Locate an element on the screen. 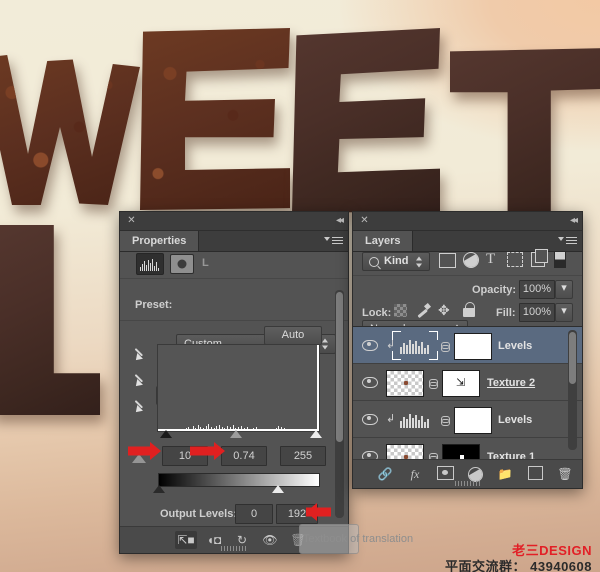 The image size is (600, 572). group-watermark: 平面交流群： 43940608 is located at coordinates (518, 565).